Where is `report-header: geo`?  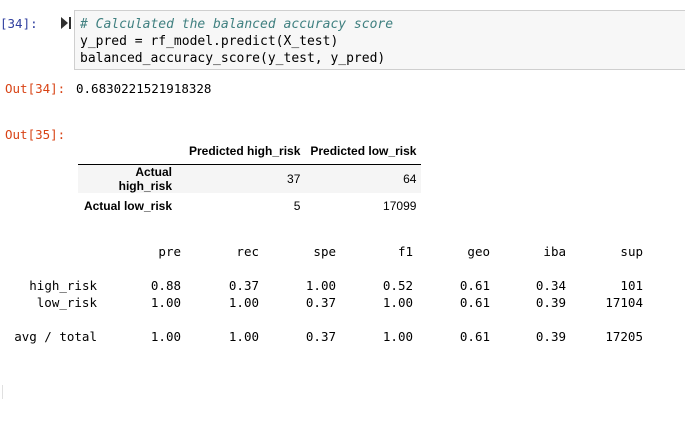 report-header: geo is located at coordinates (478, 251).